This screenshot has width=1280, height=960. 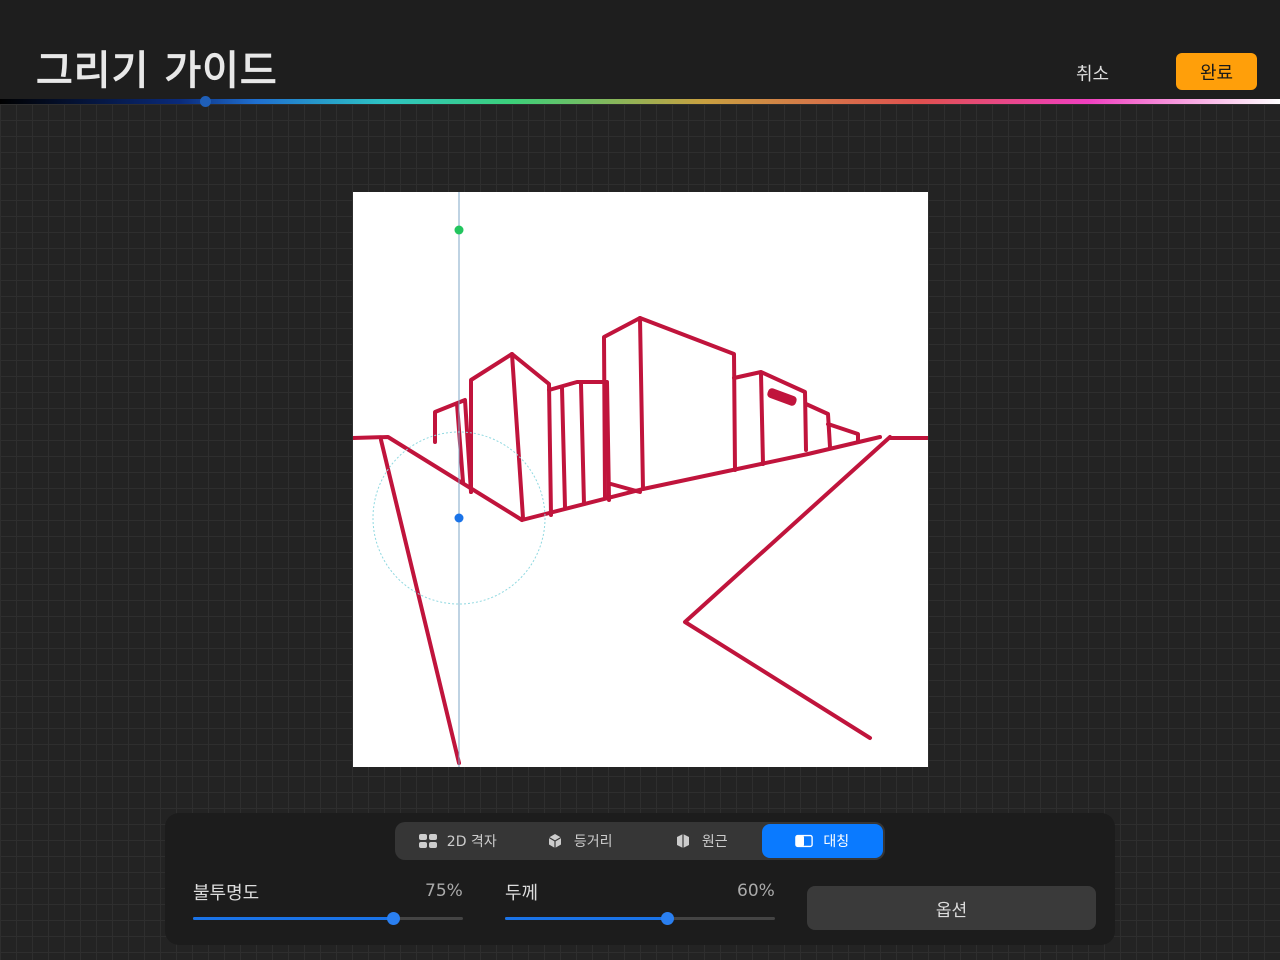 I want to click on tab-perspective: 원근, so click(x=701, y=841).